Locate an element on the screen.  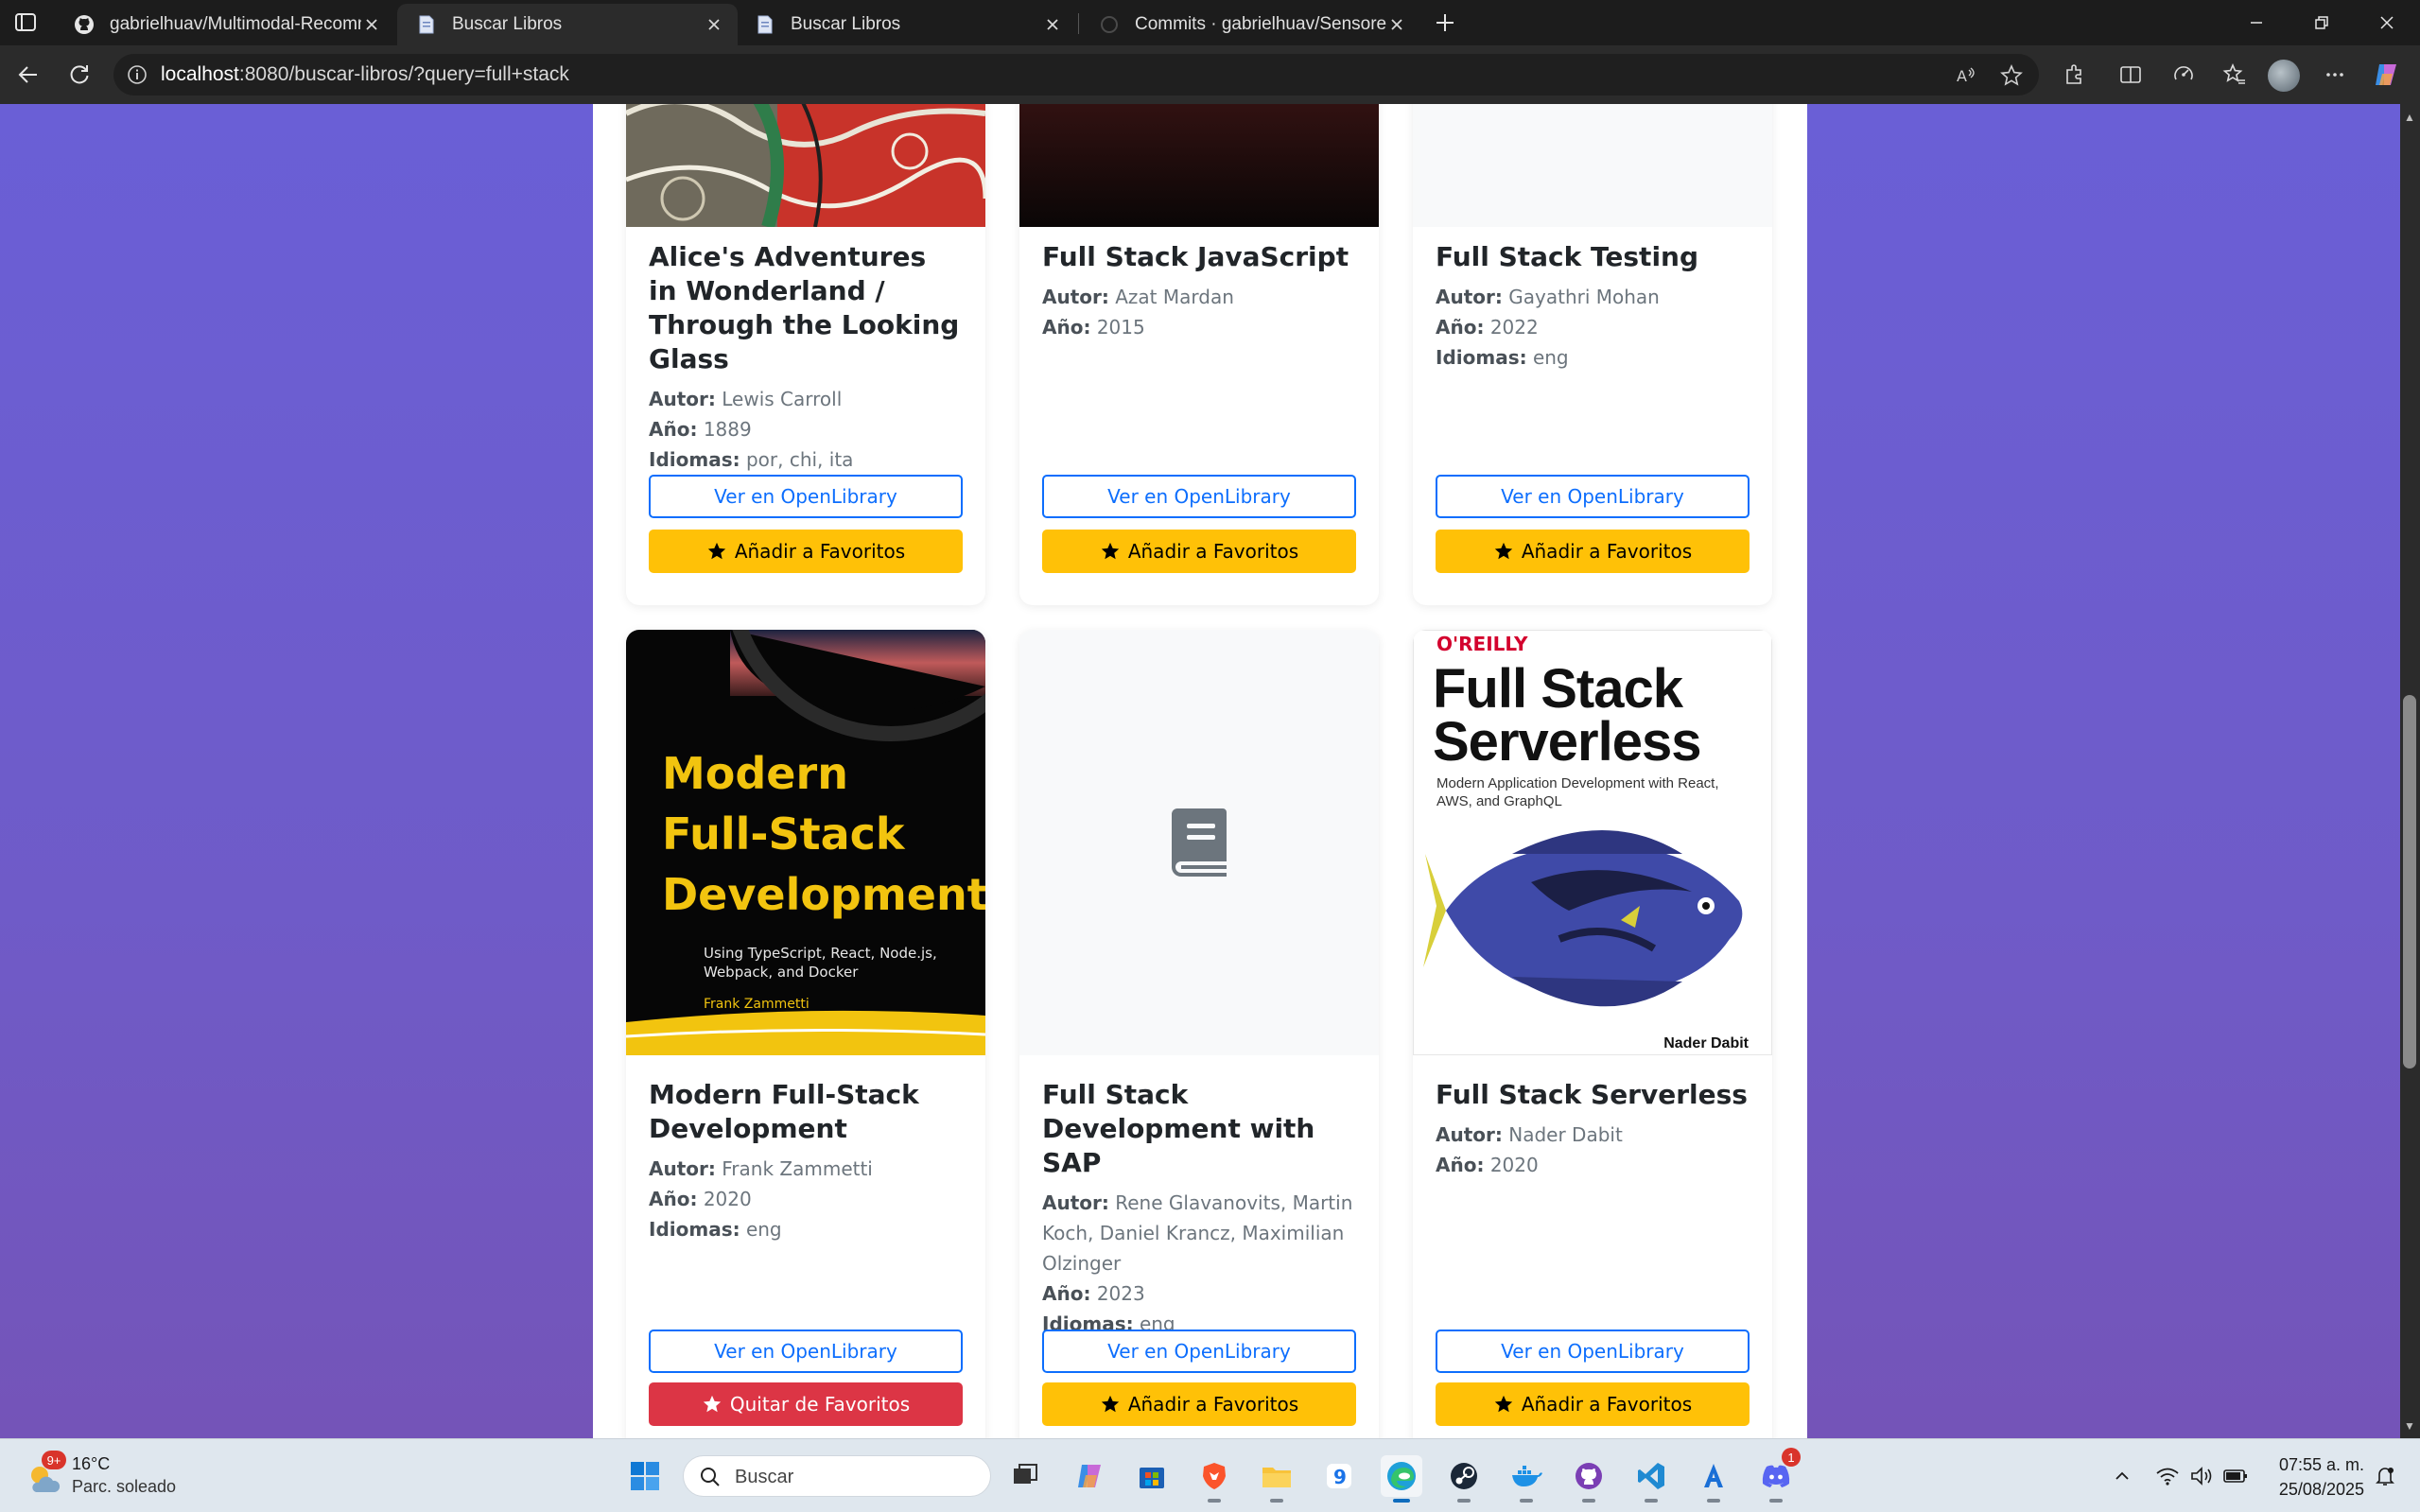
book-author: Autor: Lewis Carroll is located at coordinates (806, 399).